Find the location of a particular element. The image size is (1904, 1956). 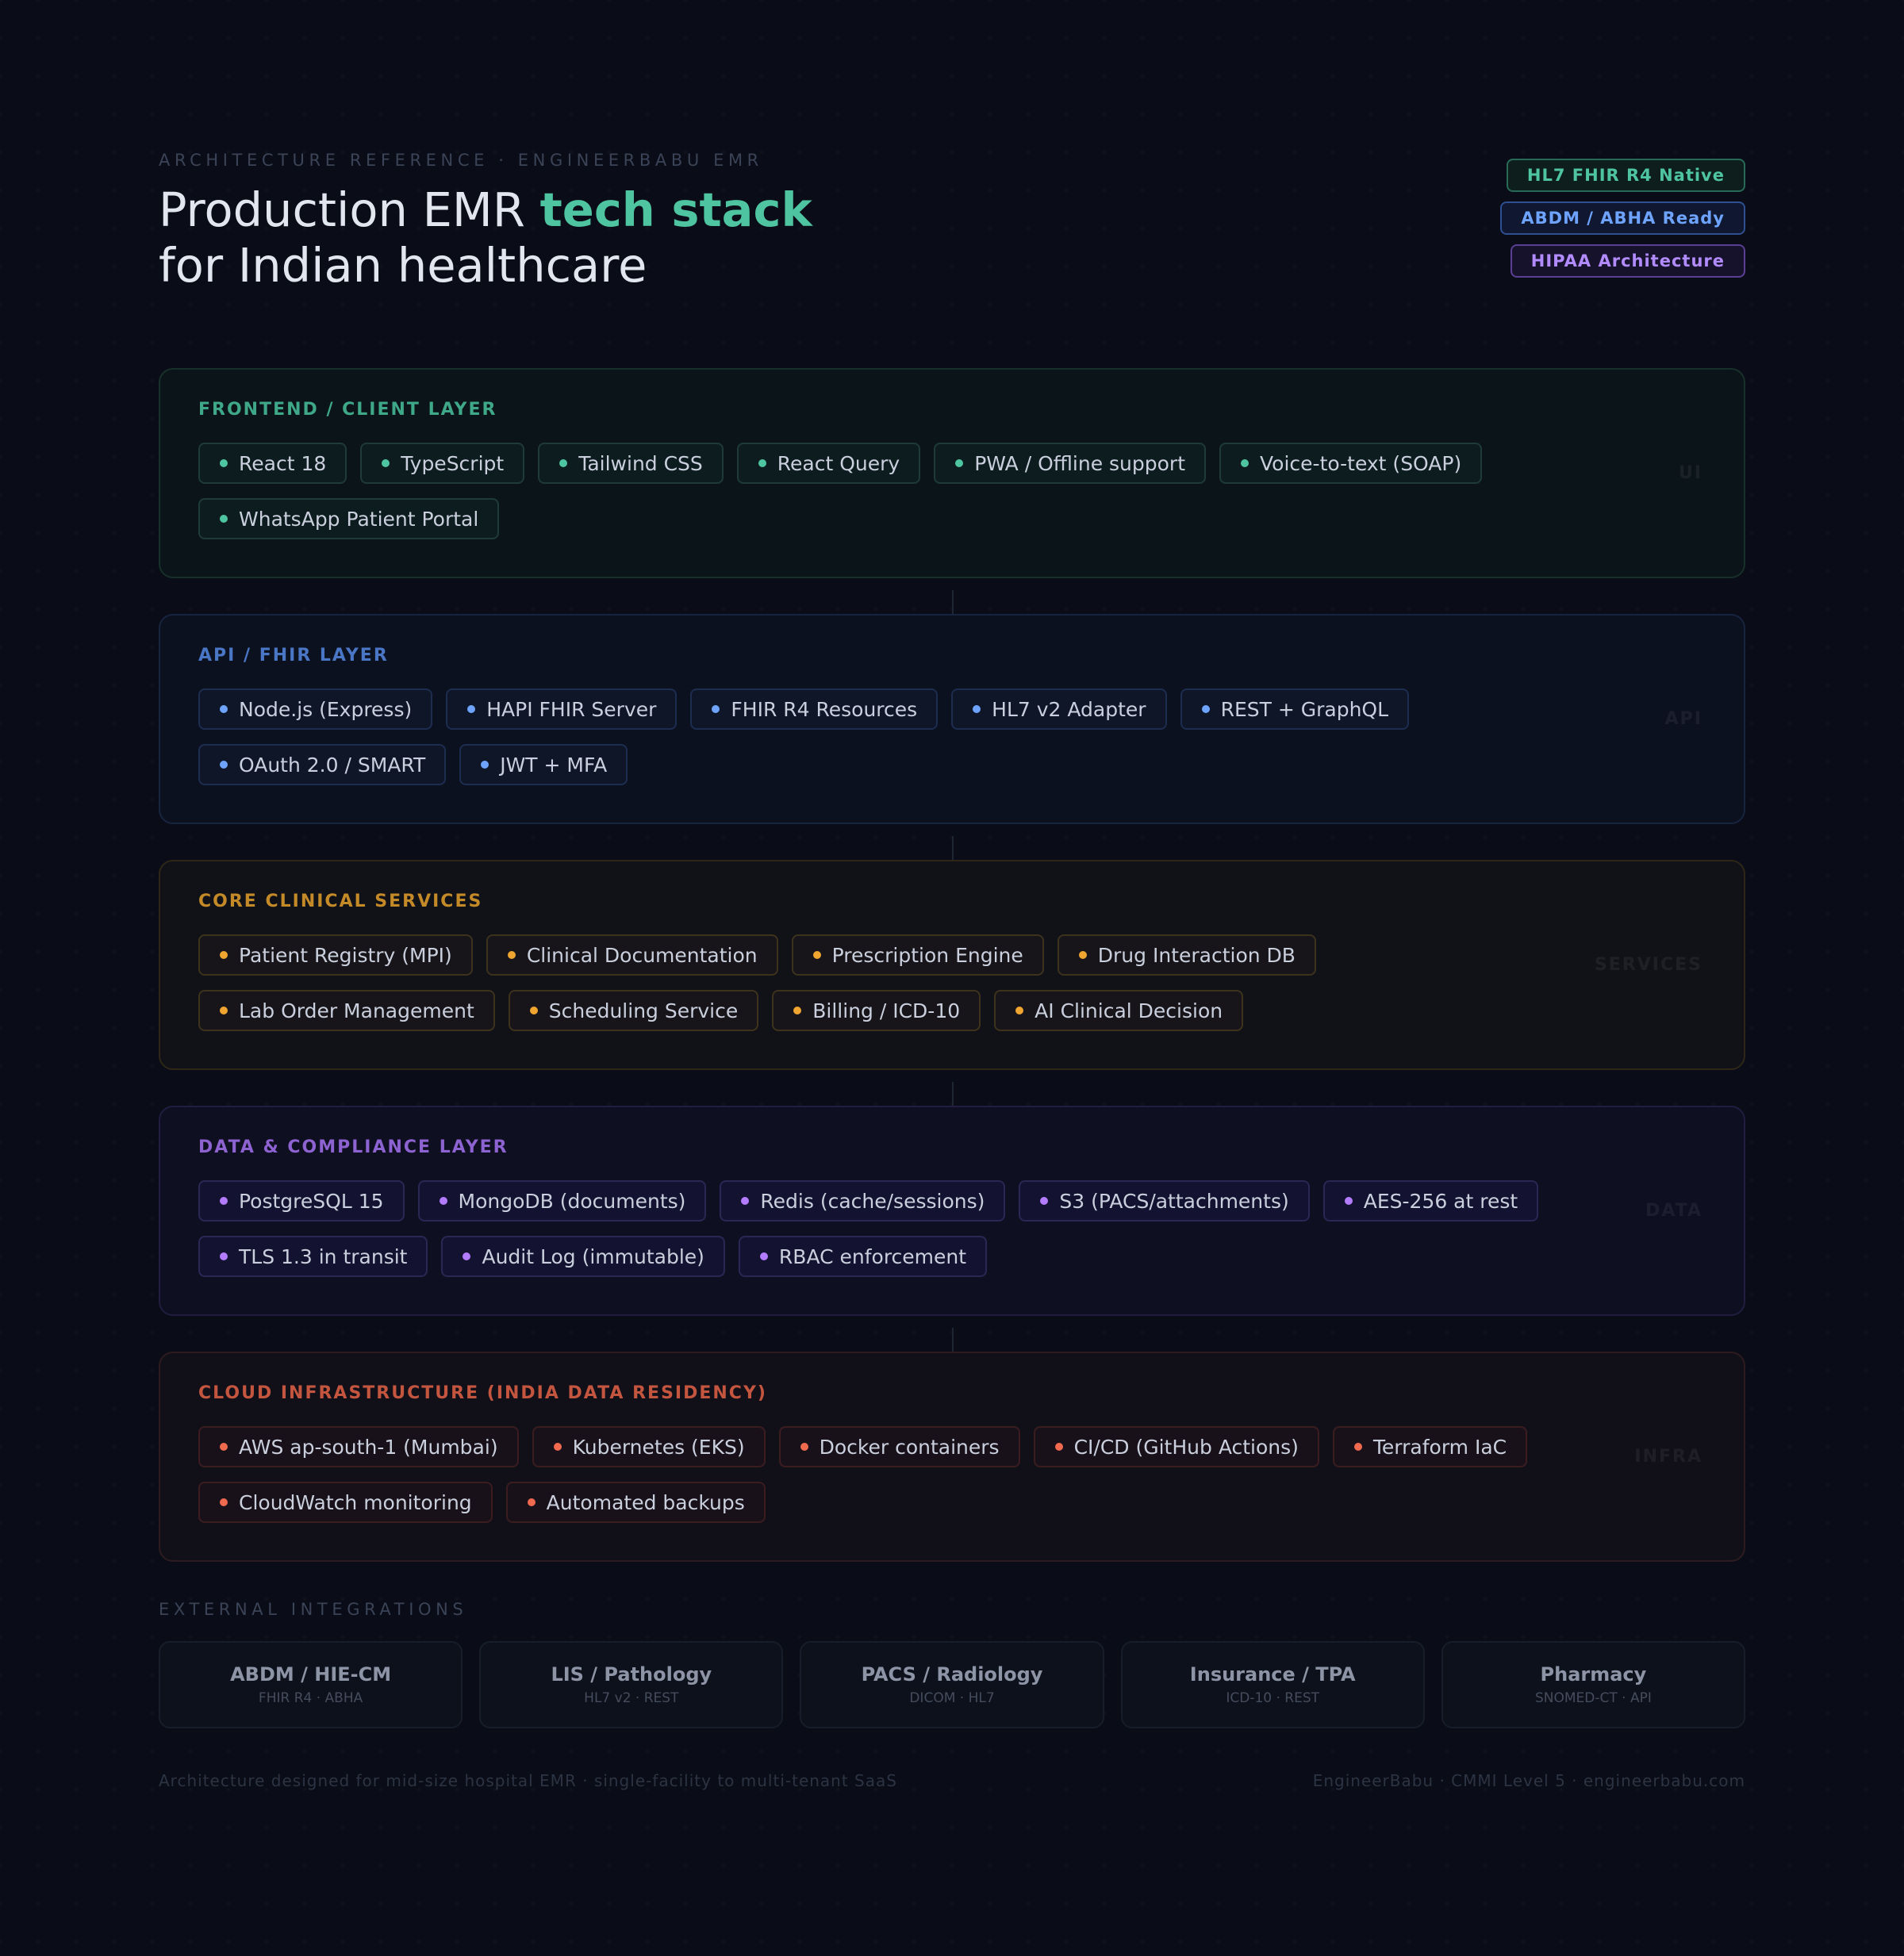

integration-card-pacs: PACS / Radiology DICOM · HL7 is located at coordinates (952, 1684).